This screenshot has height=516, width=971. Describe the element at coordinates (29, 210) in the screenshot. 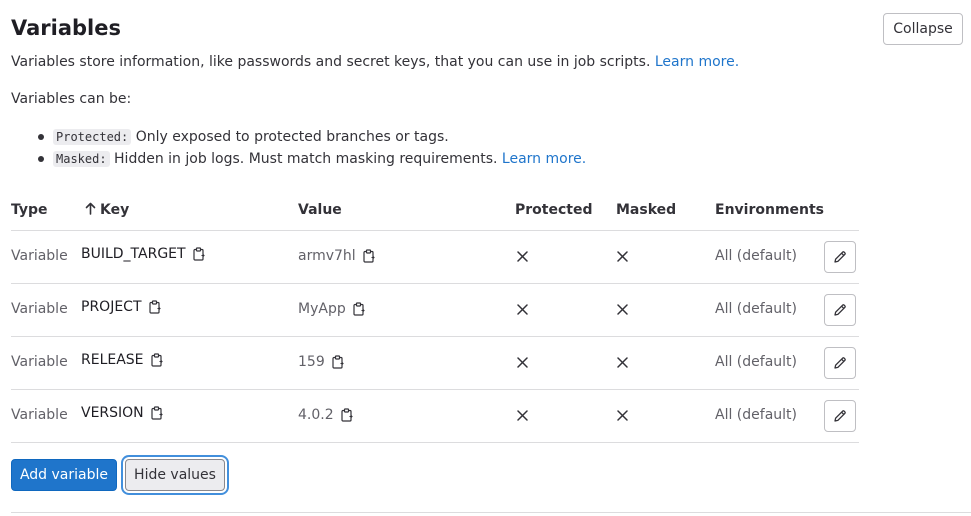

I see `header-type: Type` at that location.